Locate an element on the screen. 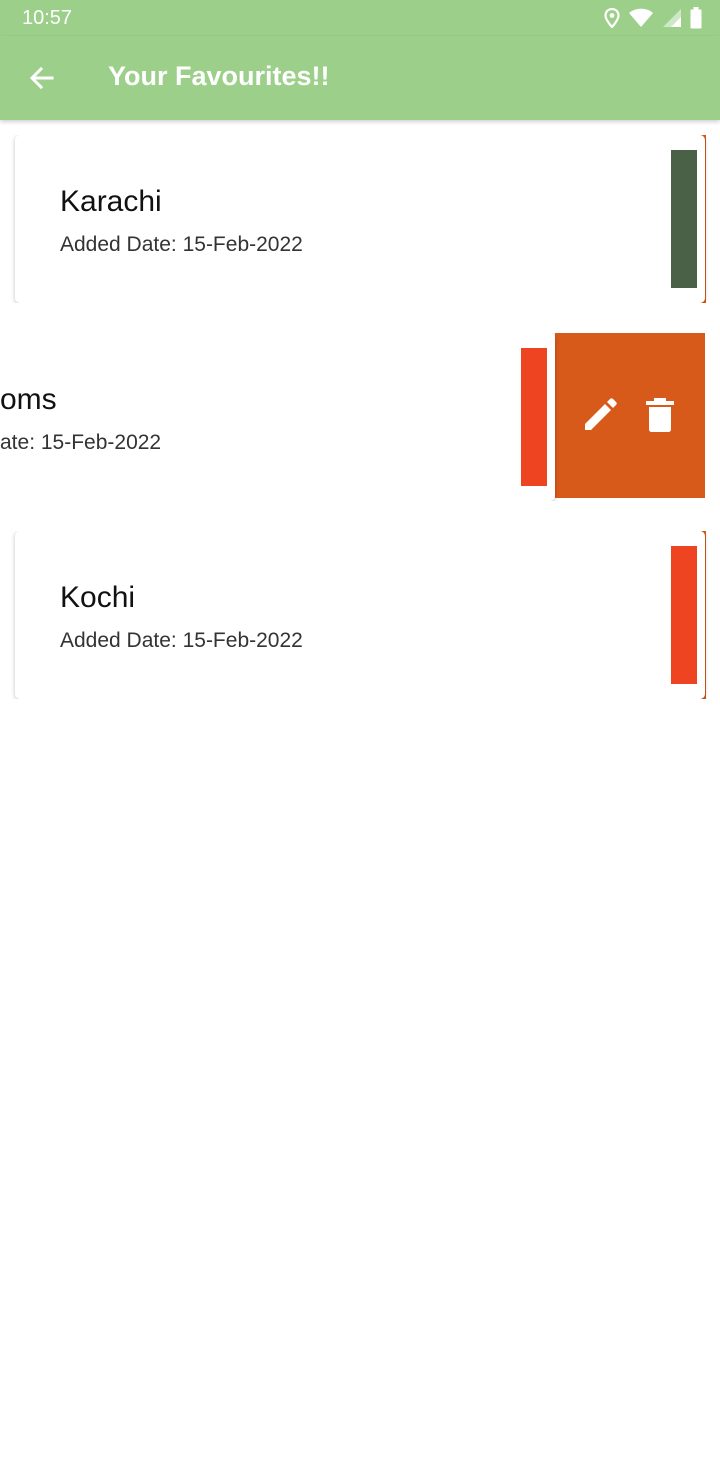 The image size is (720, 1480). status-icons is located at coordinates (653, 18).